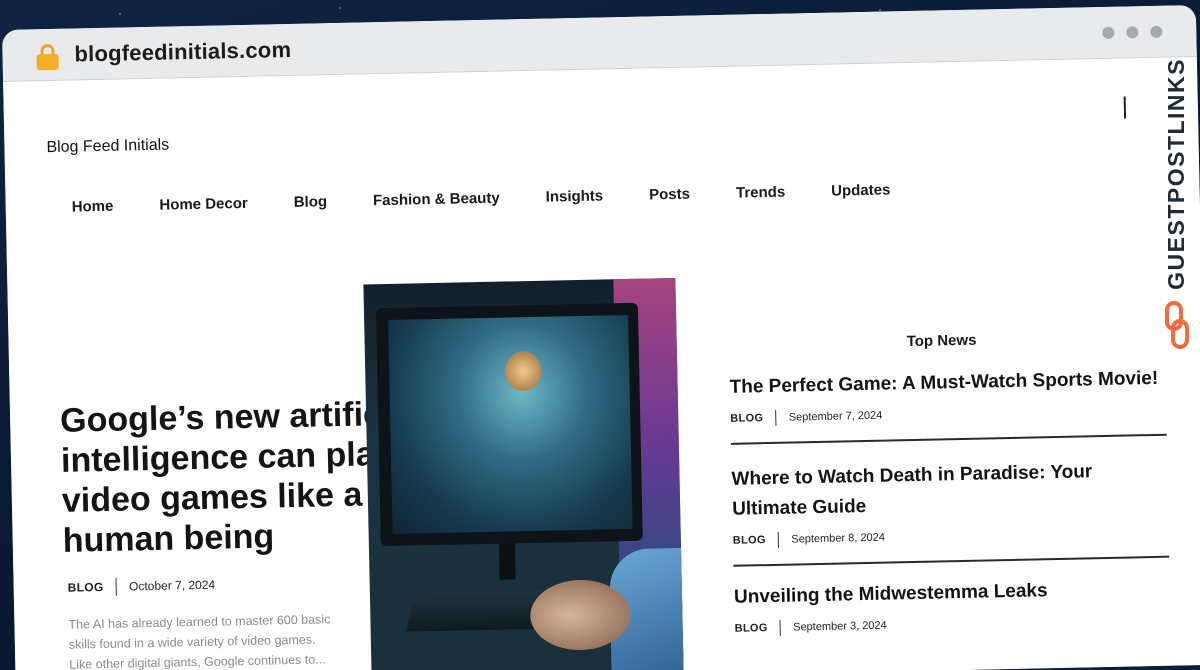  Describe the element at coordinates (861, 190) in the screenshot. I see `nav-item-updates: Updates` at that location.